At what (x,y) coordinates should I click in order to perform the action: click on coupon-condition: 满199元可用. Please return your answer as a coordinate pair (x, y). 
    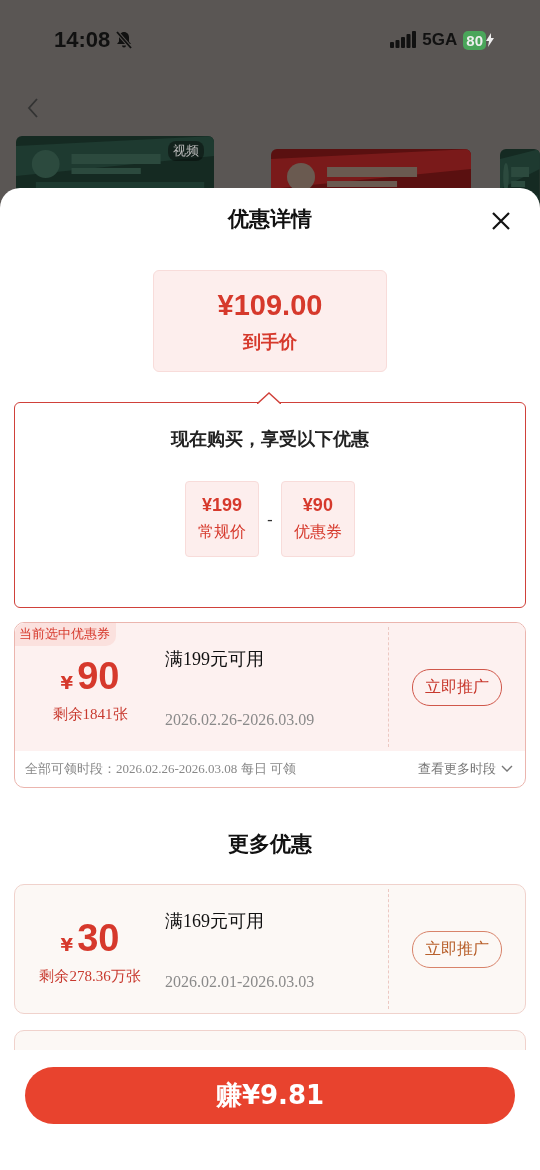
    Looking at the image, I should click on (215, 659).